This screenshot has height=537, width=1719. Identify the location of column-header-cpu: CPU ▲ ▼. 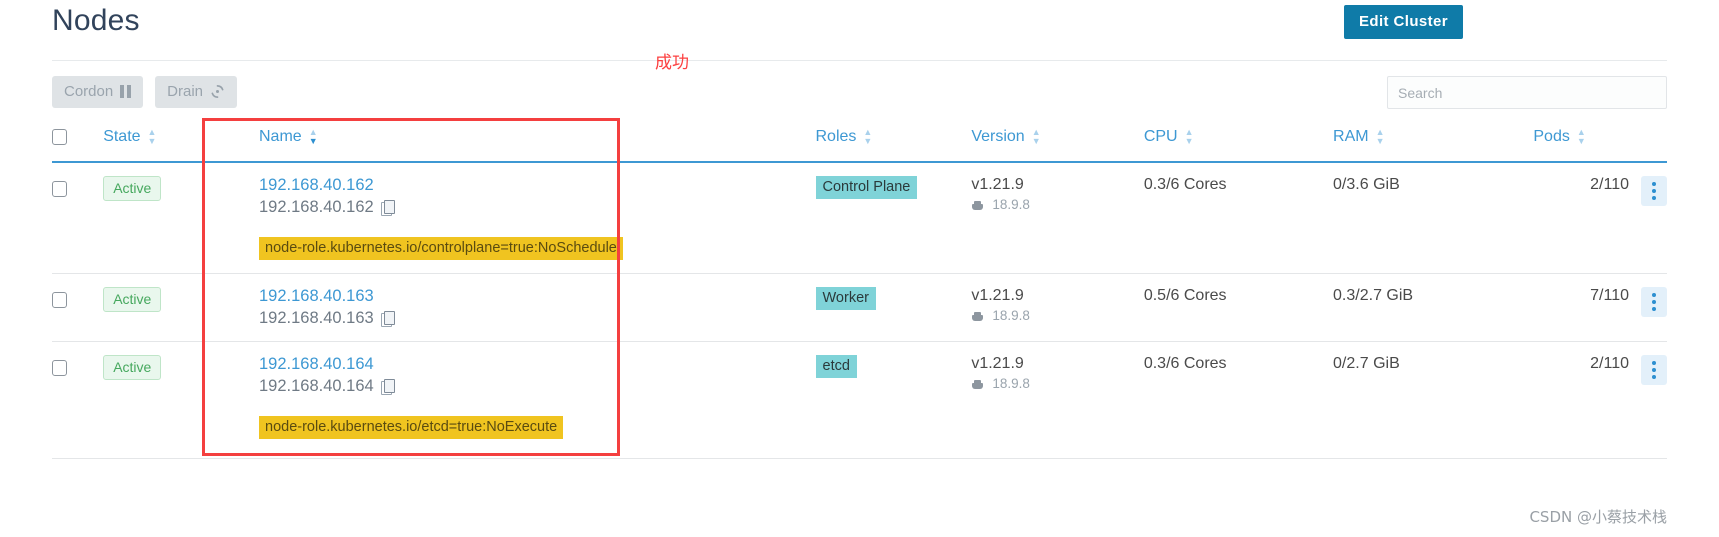
(1238, 143).